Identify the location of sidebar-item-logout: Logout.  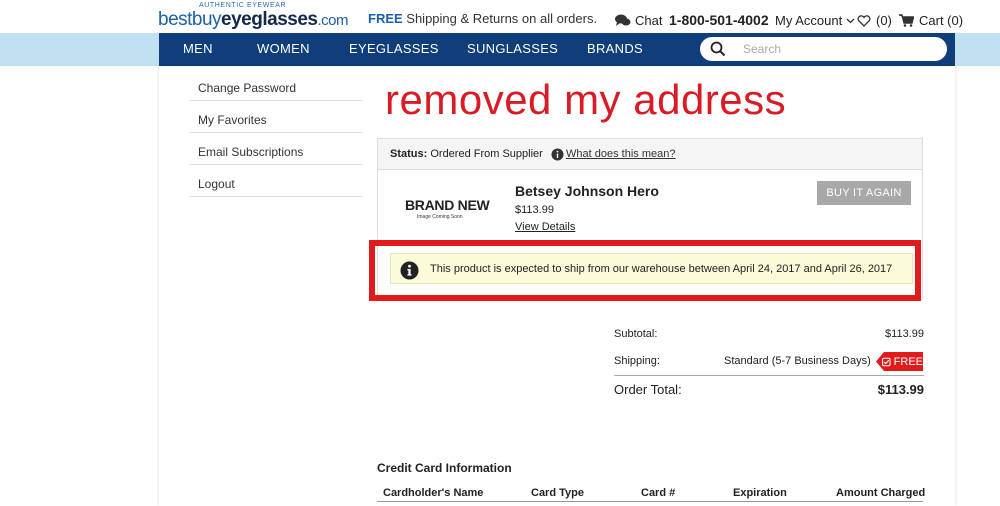
(276, 181).